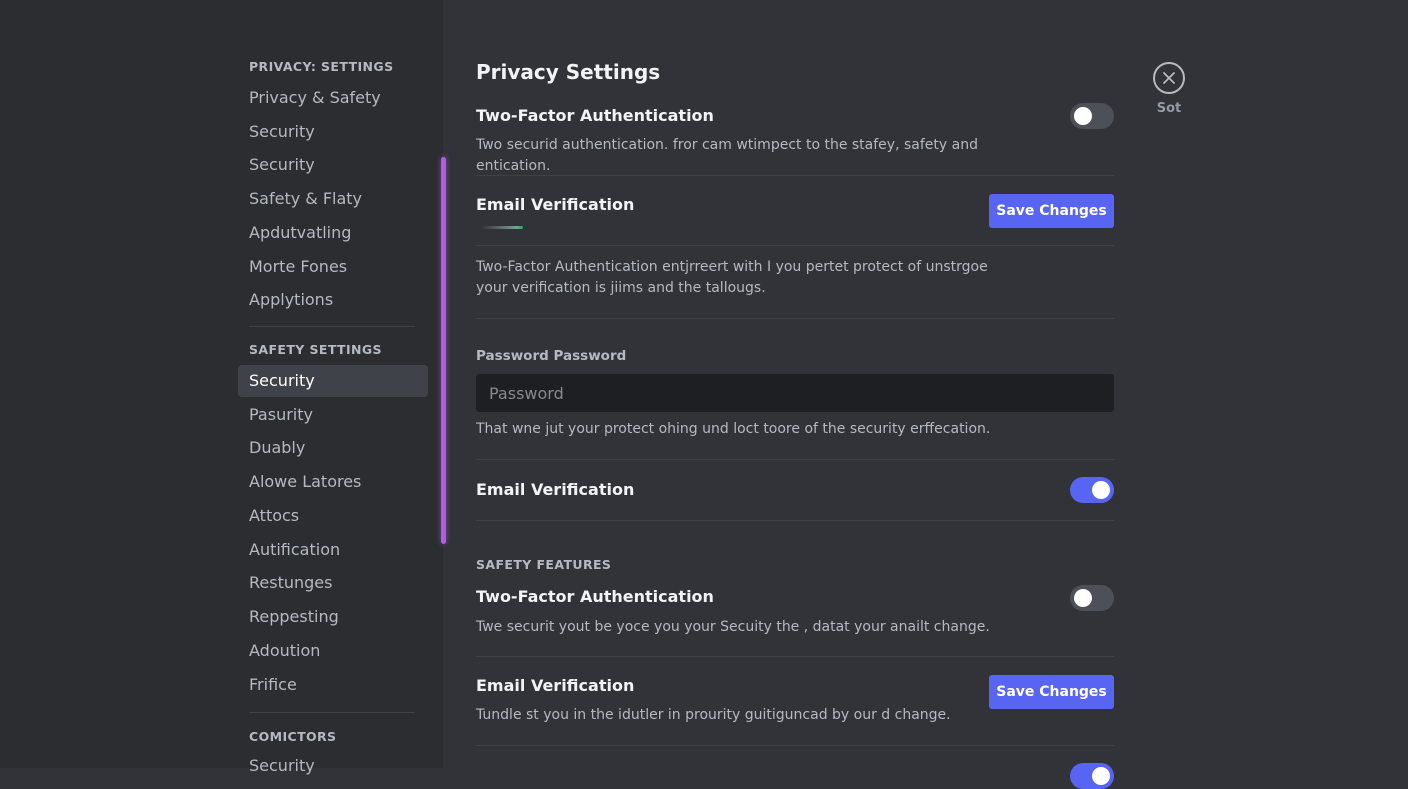 This screenshot has height=789, width=1408. I want to click on save-changes-button: Save Changes, so click(1051, 211).